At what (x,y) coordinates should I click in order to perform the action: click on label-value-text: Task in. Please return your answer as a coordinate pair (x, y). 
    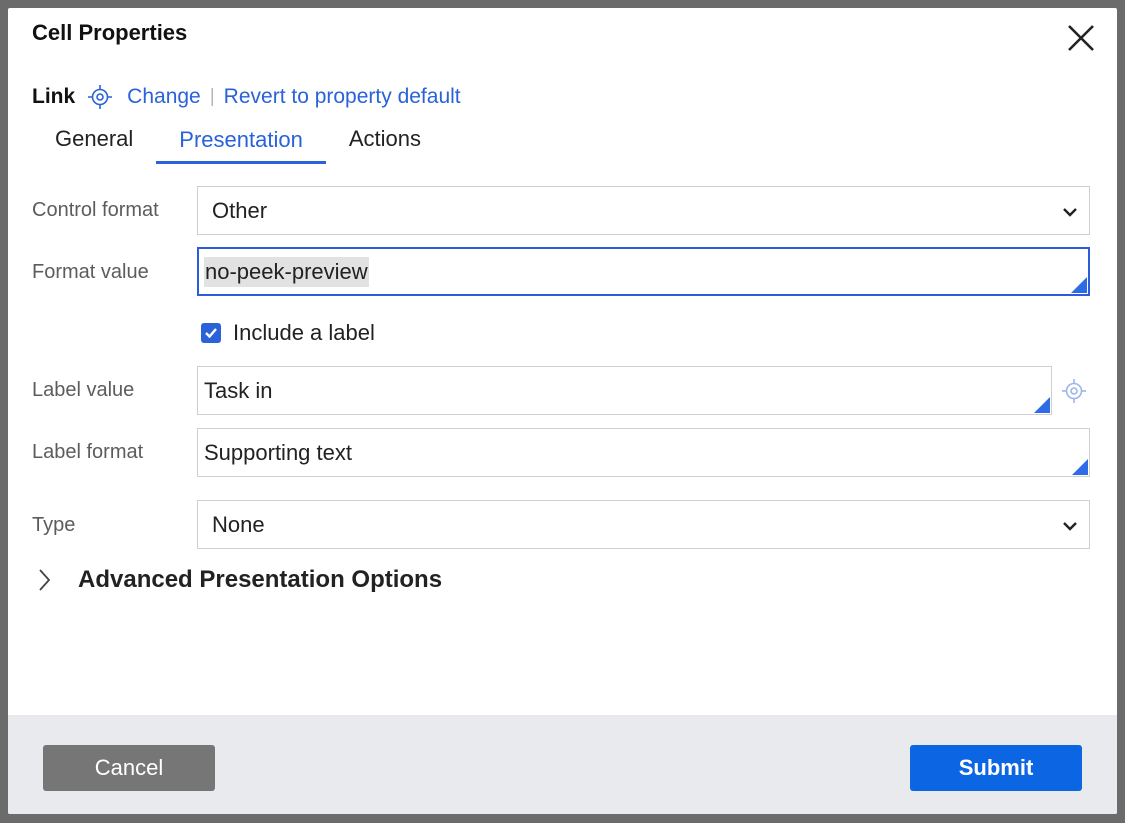
    Looking at the image, I should click on (238, 390).